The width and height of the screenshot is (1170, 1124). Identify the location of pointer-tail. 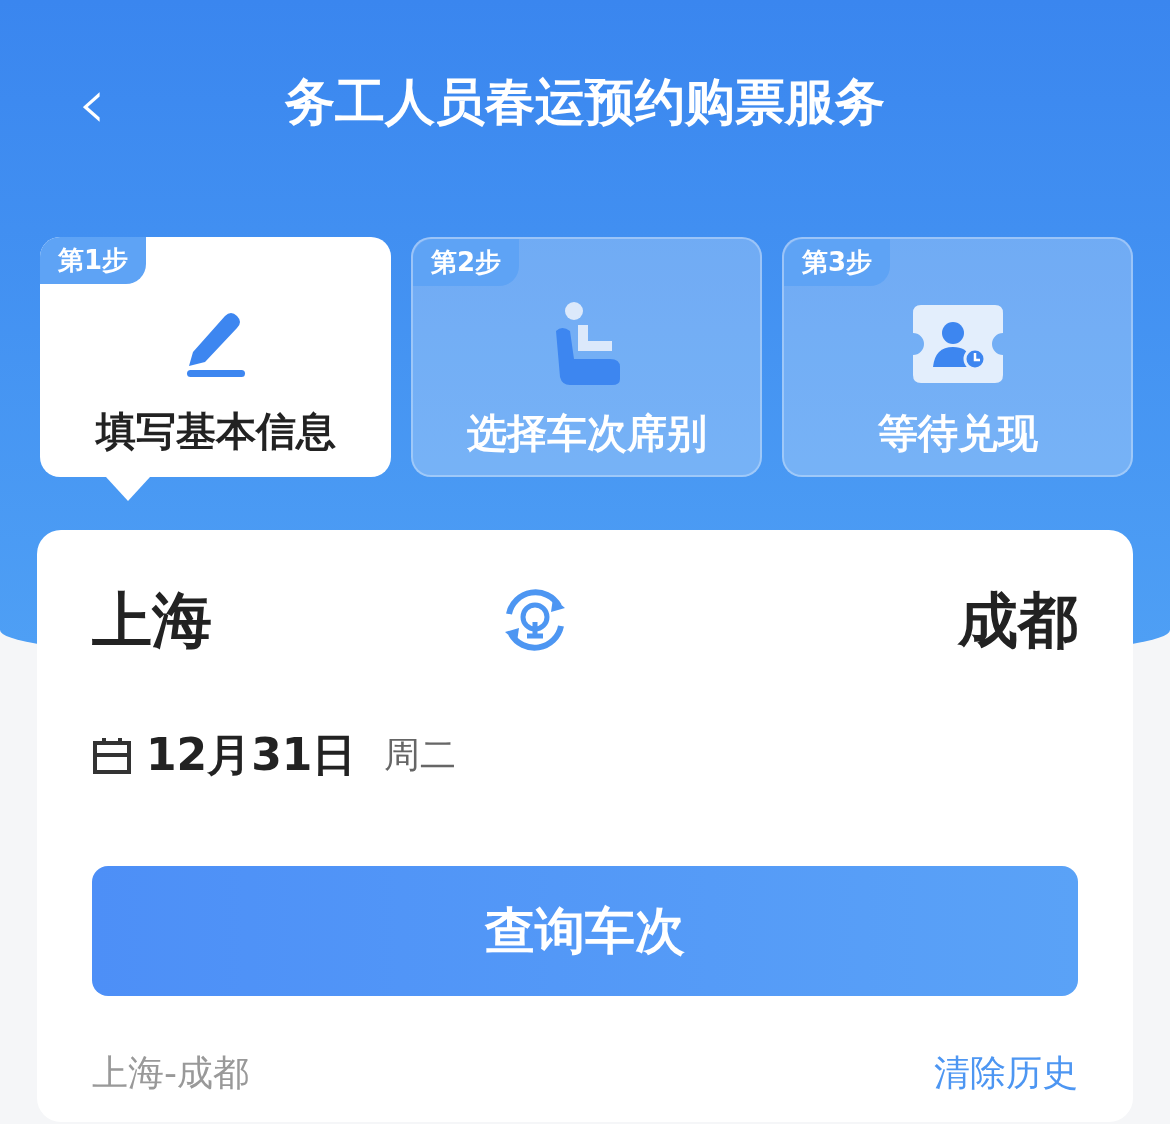
(128, 489).